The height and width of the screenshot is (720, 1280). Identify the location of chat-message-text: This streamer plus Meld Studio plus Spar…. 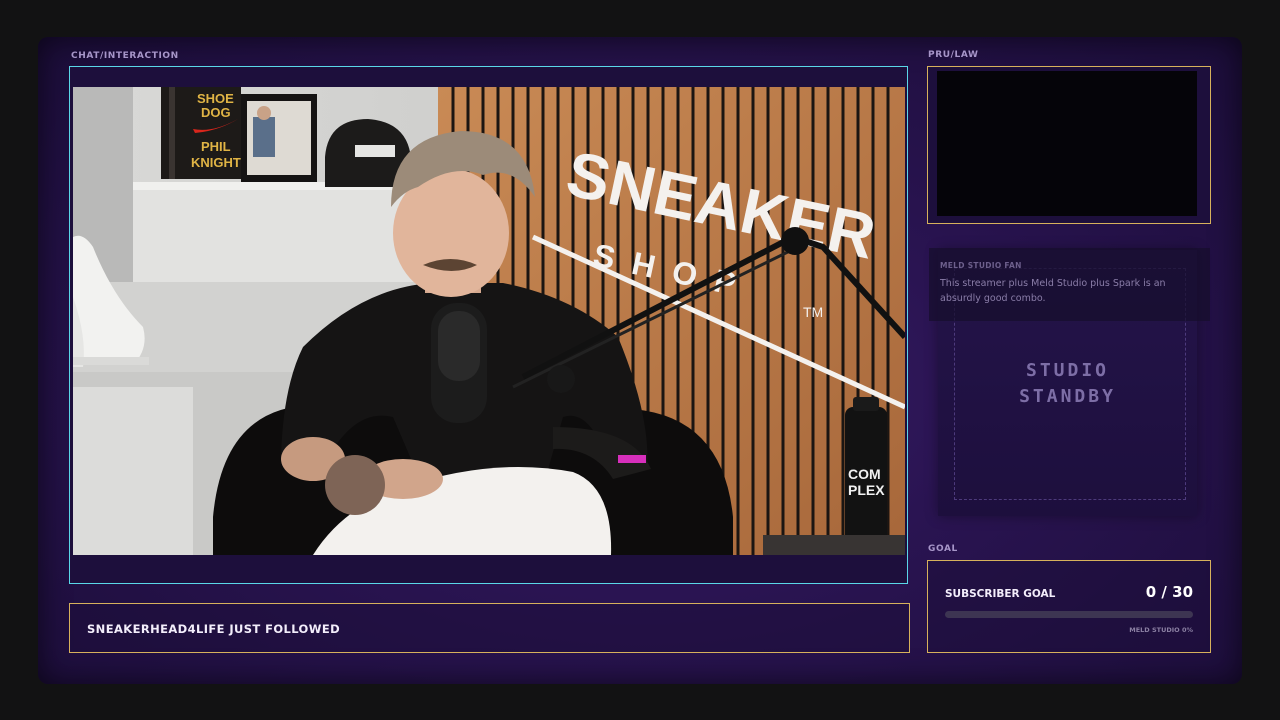
(1053, 291).